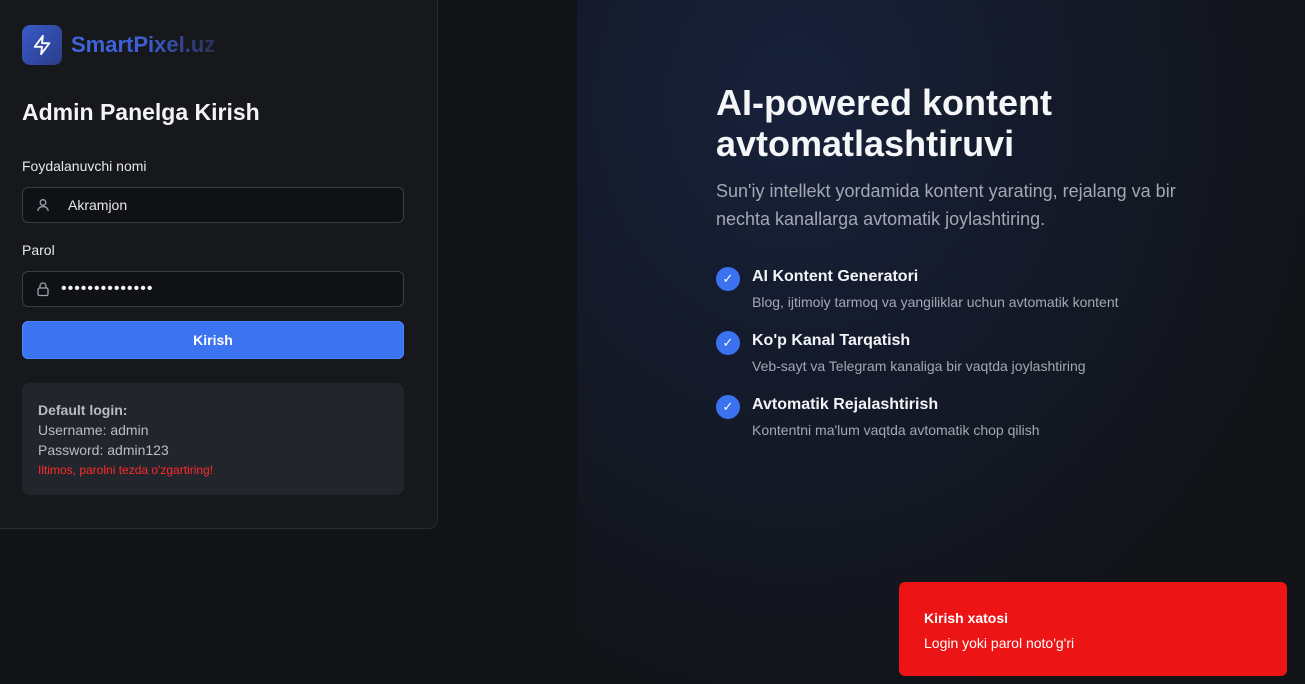 This screenshot has height=684, width=1305. What do you see at coordinates (43, 289) in the screenshot?
I see `lock-icon` at bounding box center [43, 289].